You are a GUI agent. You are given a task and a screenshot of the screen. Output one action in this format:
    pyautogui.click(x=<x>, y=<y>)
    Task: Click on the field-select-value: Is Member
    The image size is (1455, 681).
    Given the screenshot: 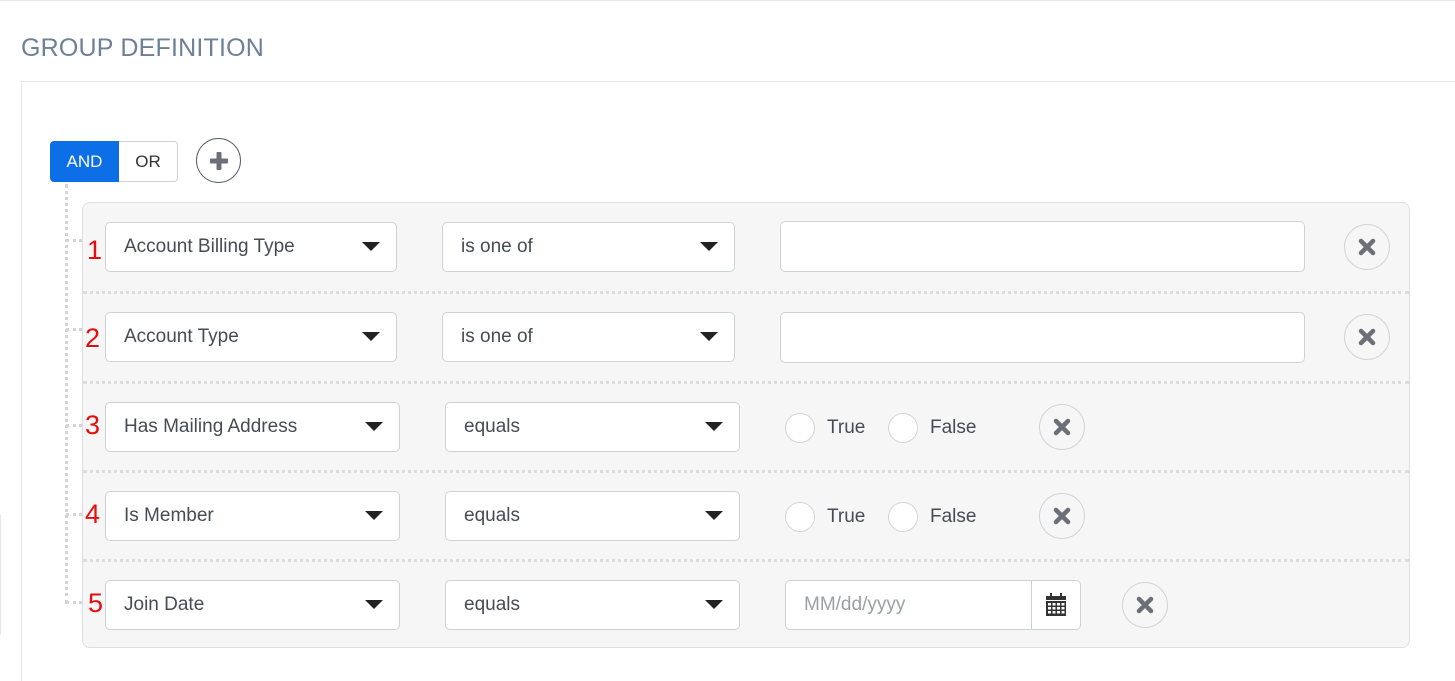 What is the action you would take?
    pyautogui.click(x=169, y=515)
    